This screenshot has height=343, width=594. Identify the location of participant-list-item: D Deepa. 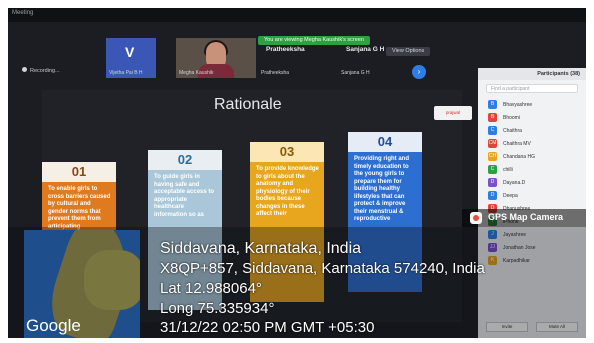
(534, 195).